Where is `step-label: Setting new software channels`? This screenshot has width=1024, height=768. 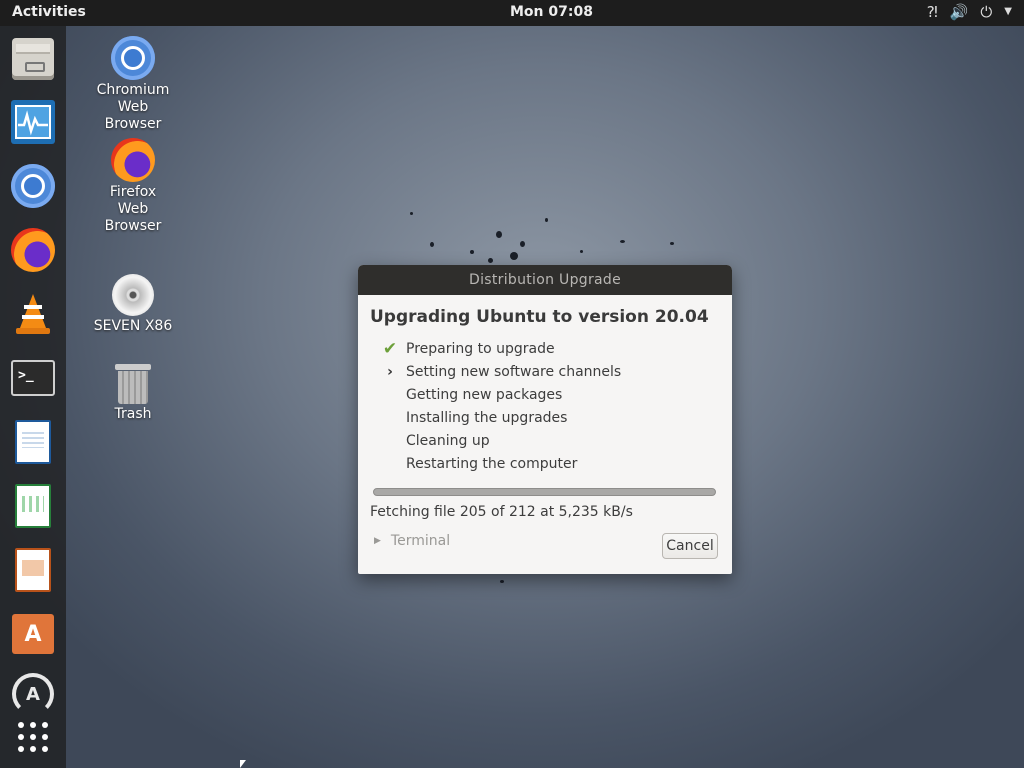 step-label: Setting new software channels is located at coordinates (514, 372).